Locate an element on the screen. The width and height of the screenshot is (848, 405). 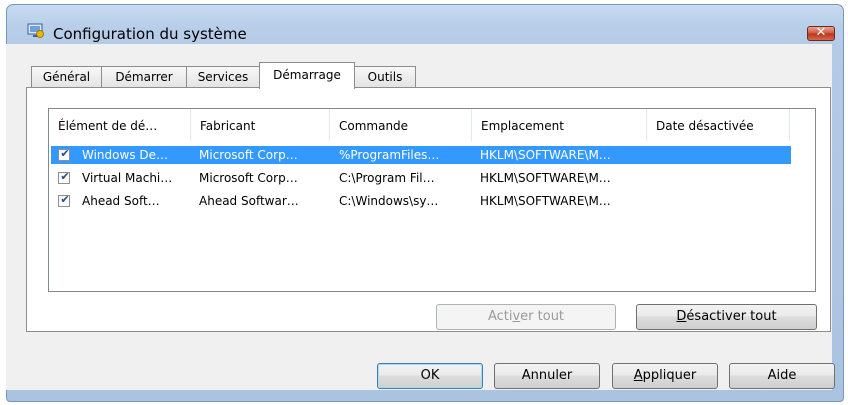
disable-all-label-end: ésactiver tout is located at coordinates (731, 316).